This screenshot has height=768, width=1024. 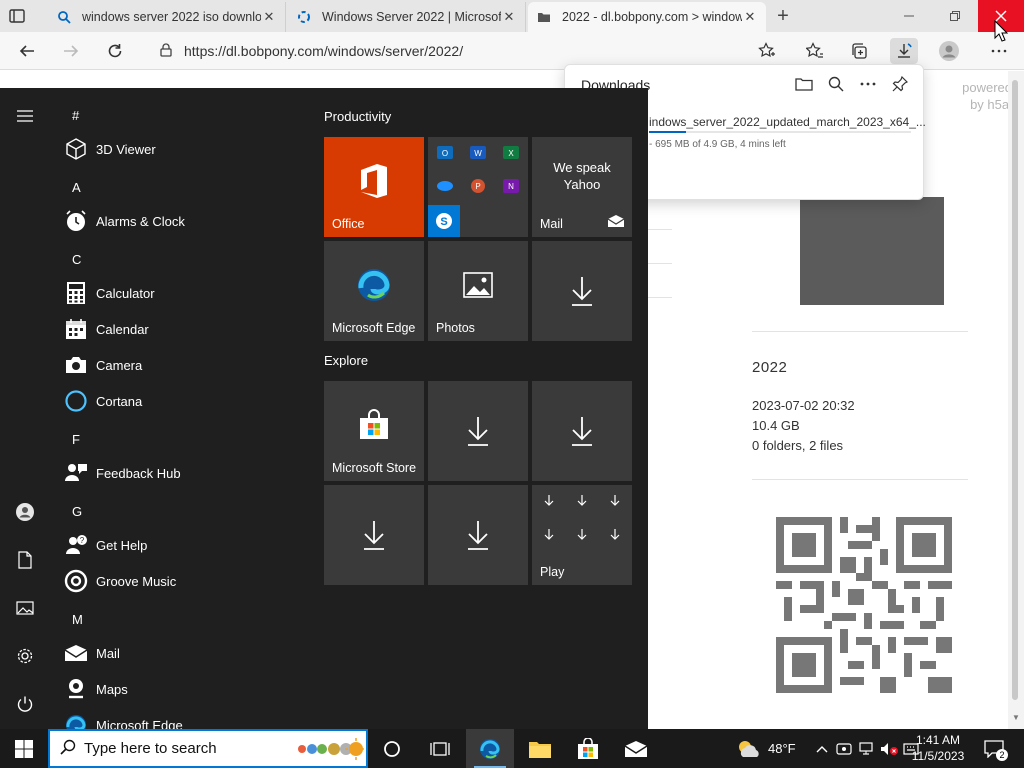 What do you see at coordinates (25, 116) in the screenshot?
I see `hamburger-menu-icon` at bounding box center [25, 116].